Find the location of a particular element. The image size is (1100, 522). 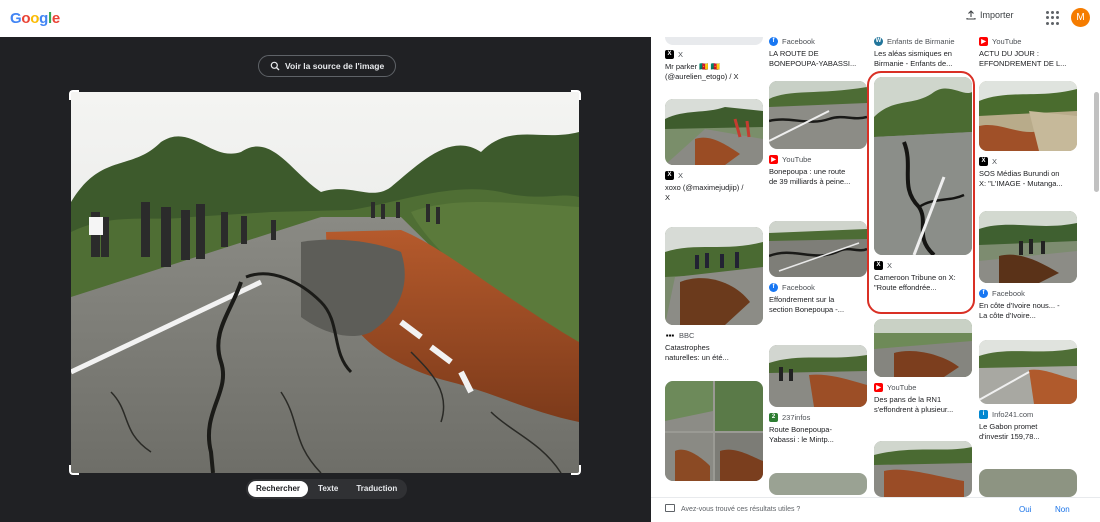

result-card: XX xoxo (@maximejudjip) / X is located at coordinates (714, 151).